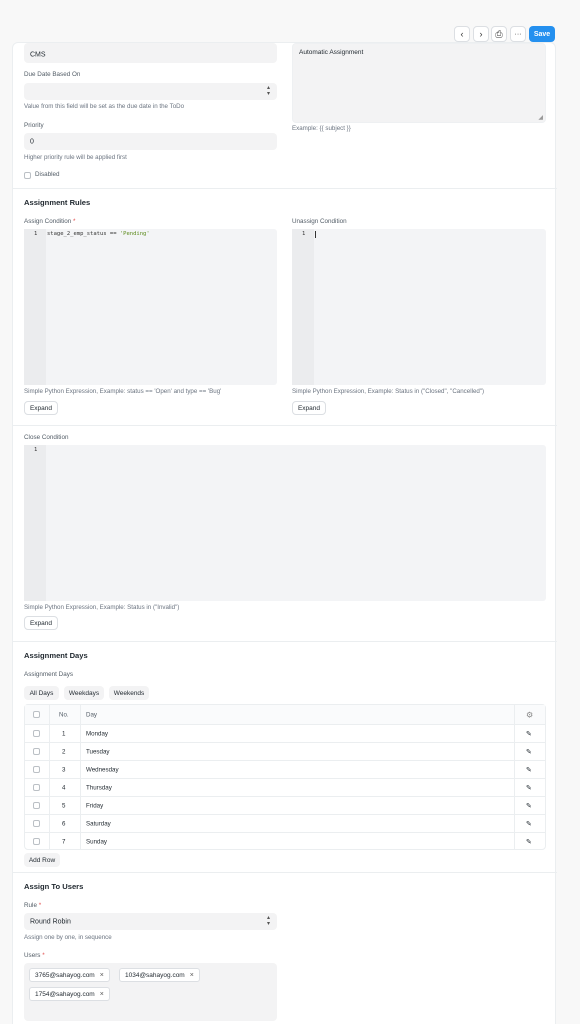  What do you see at coordinates (285, 523) in the screenshot?
I see `close-condition-editor: 1` at bounding box center [285, 523].